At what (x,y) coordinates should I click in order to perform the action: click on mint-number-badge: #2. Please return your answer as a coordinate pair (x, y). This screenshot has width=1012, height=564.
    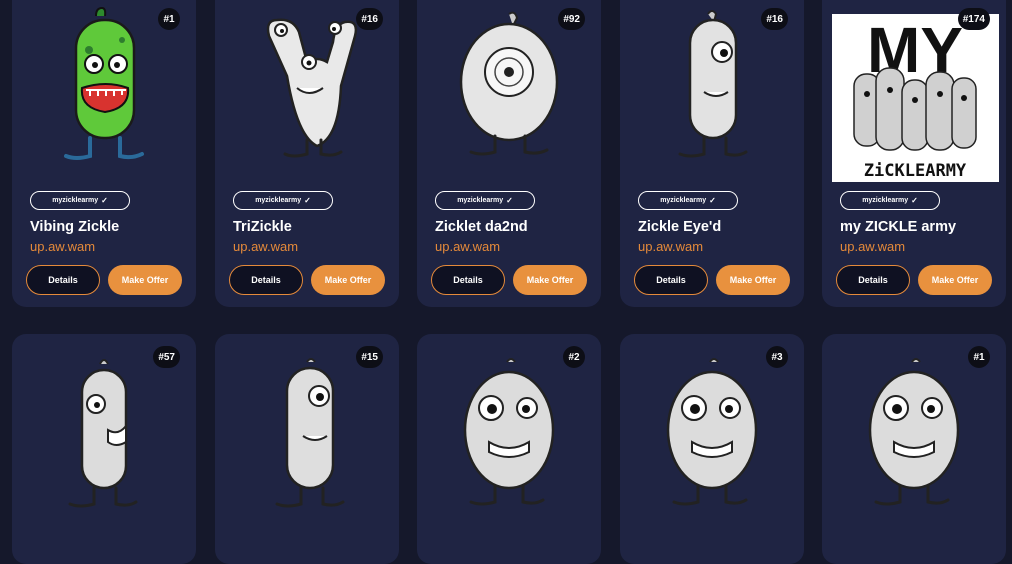
    Looking at the image, I should click on (574, 357).